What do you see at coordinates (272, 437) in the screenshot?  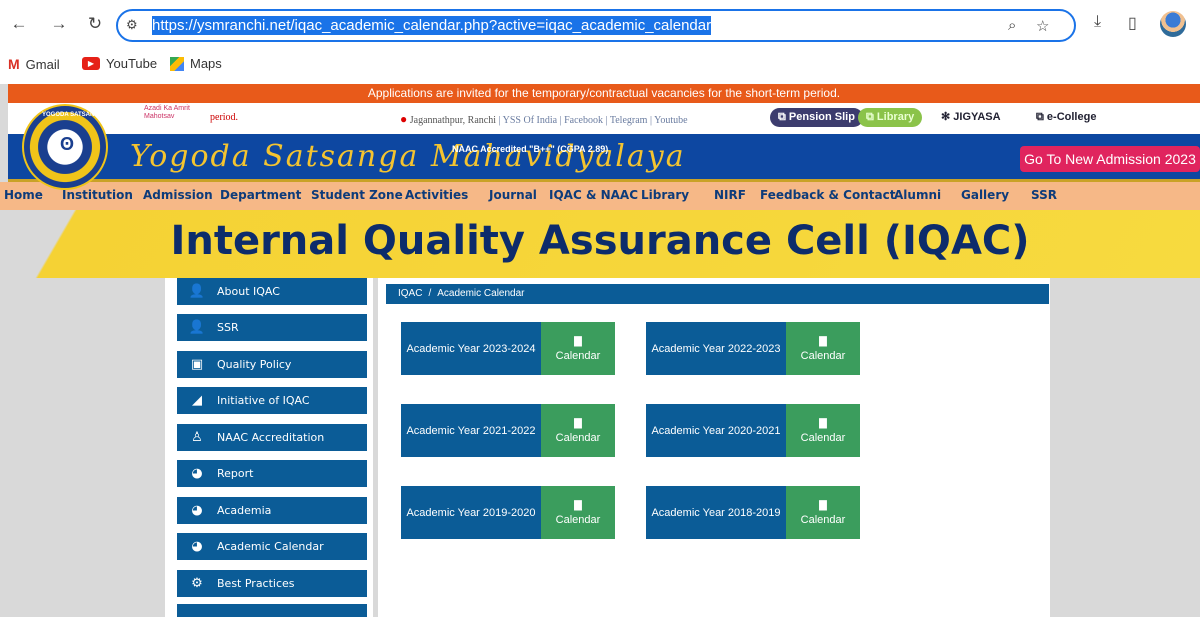 I see `sidebar-item-naac-accreditation: ♙ NAAC Accreditation` at bounding box center [272, 437].